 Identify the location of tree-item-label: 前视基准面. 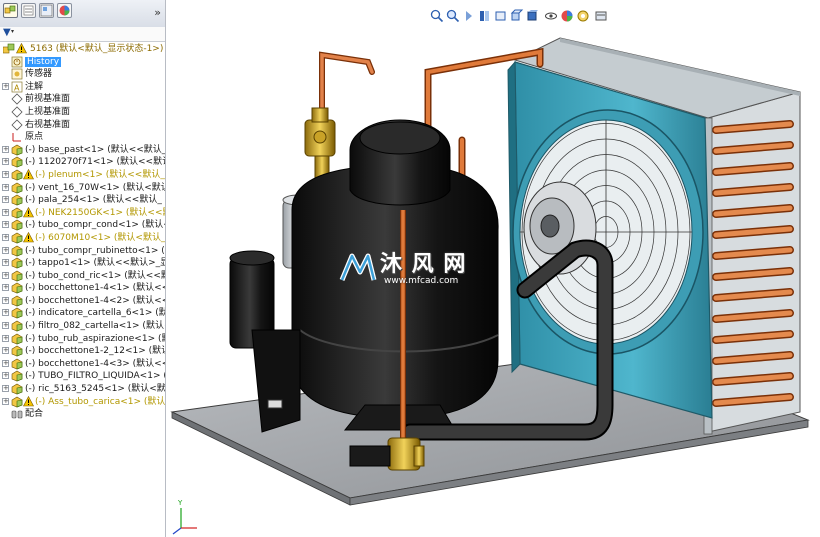
(48, 99).